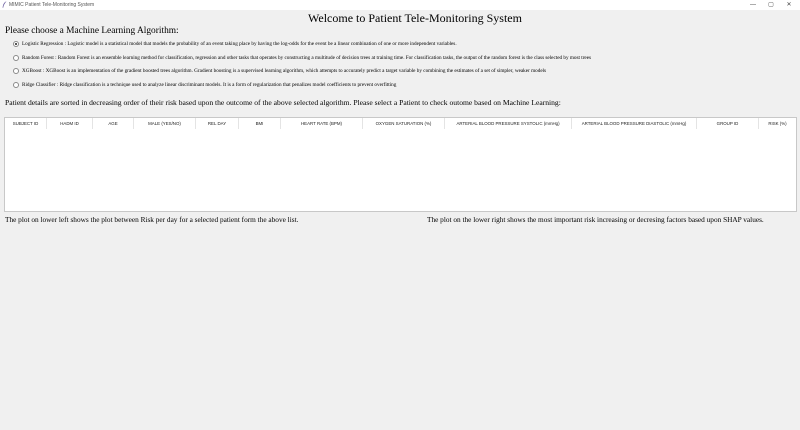  What do you see at coordinates (322, 123) in the screenshot?
I see `column-header-heart-rate: HEART RATE (BPM)` at bounding box center [322, 123].